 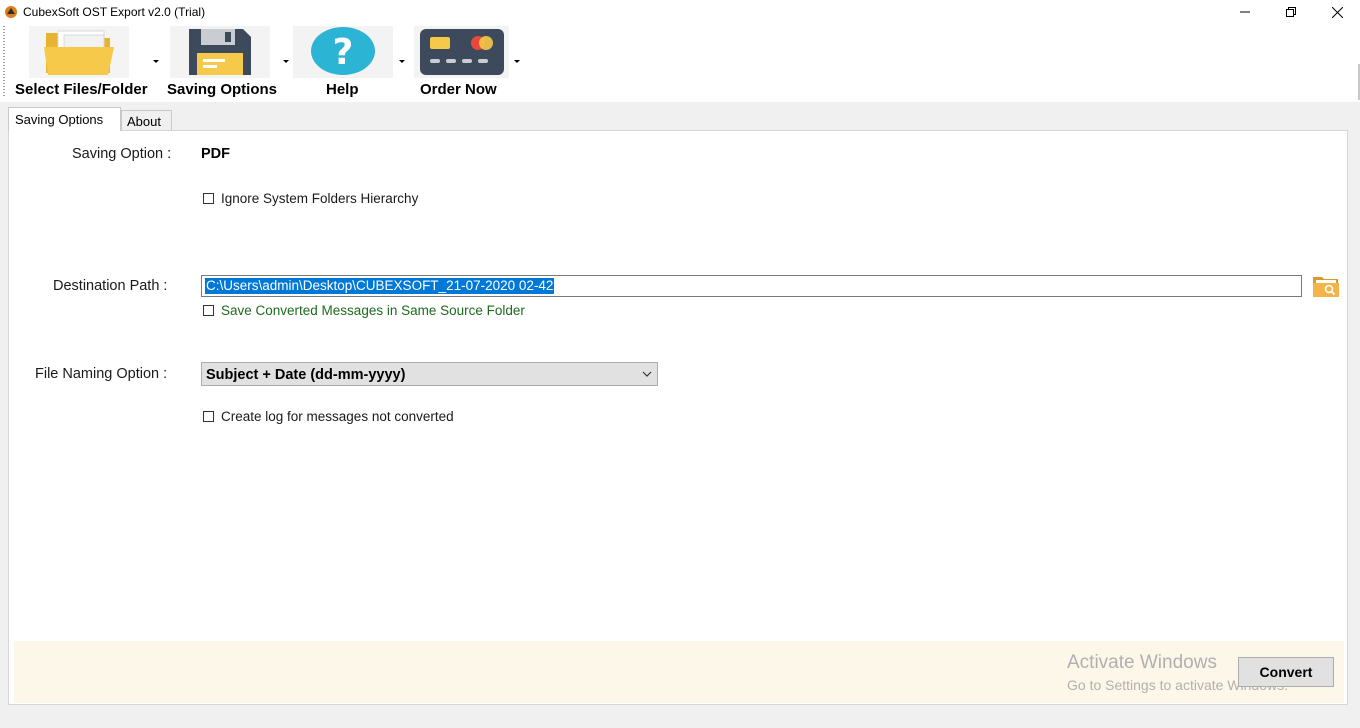 I want to click on minimize-button, so click(x=1245, y=12).